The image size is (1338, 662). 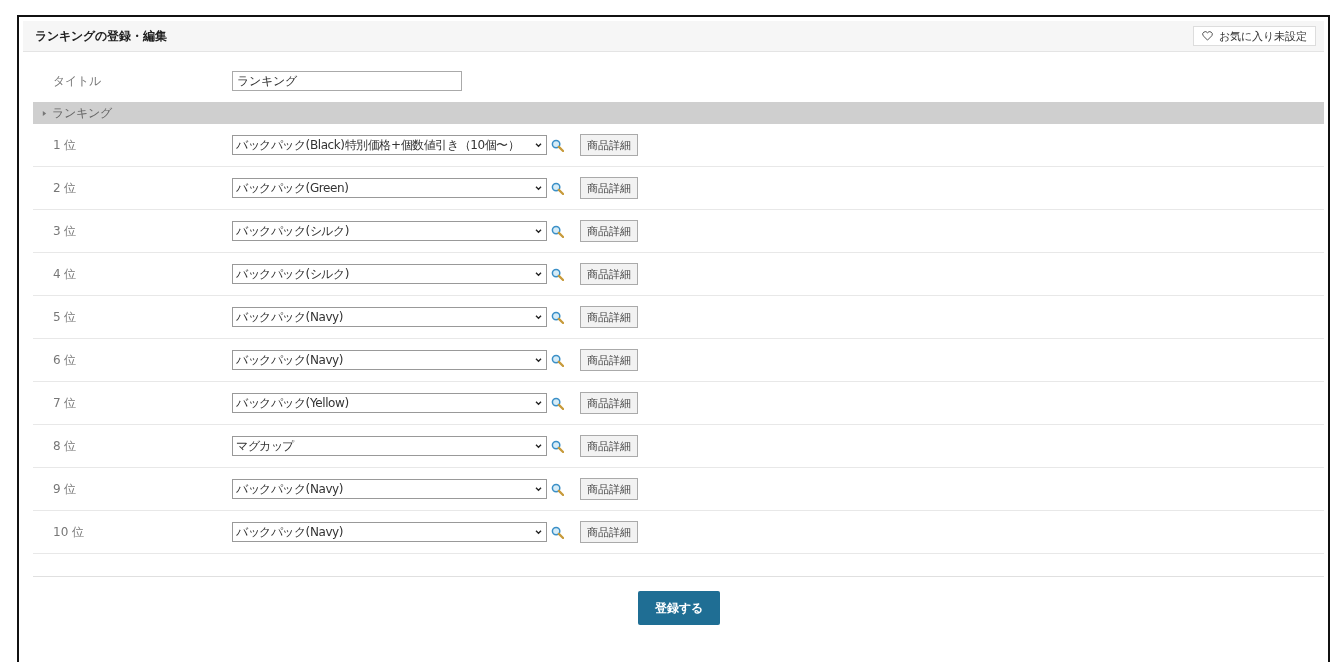 I want to click on rank-label: 5 位, so click(x=65, y=317).